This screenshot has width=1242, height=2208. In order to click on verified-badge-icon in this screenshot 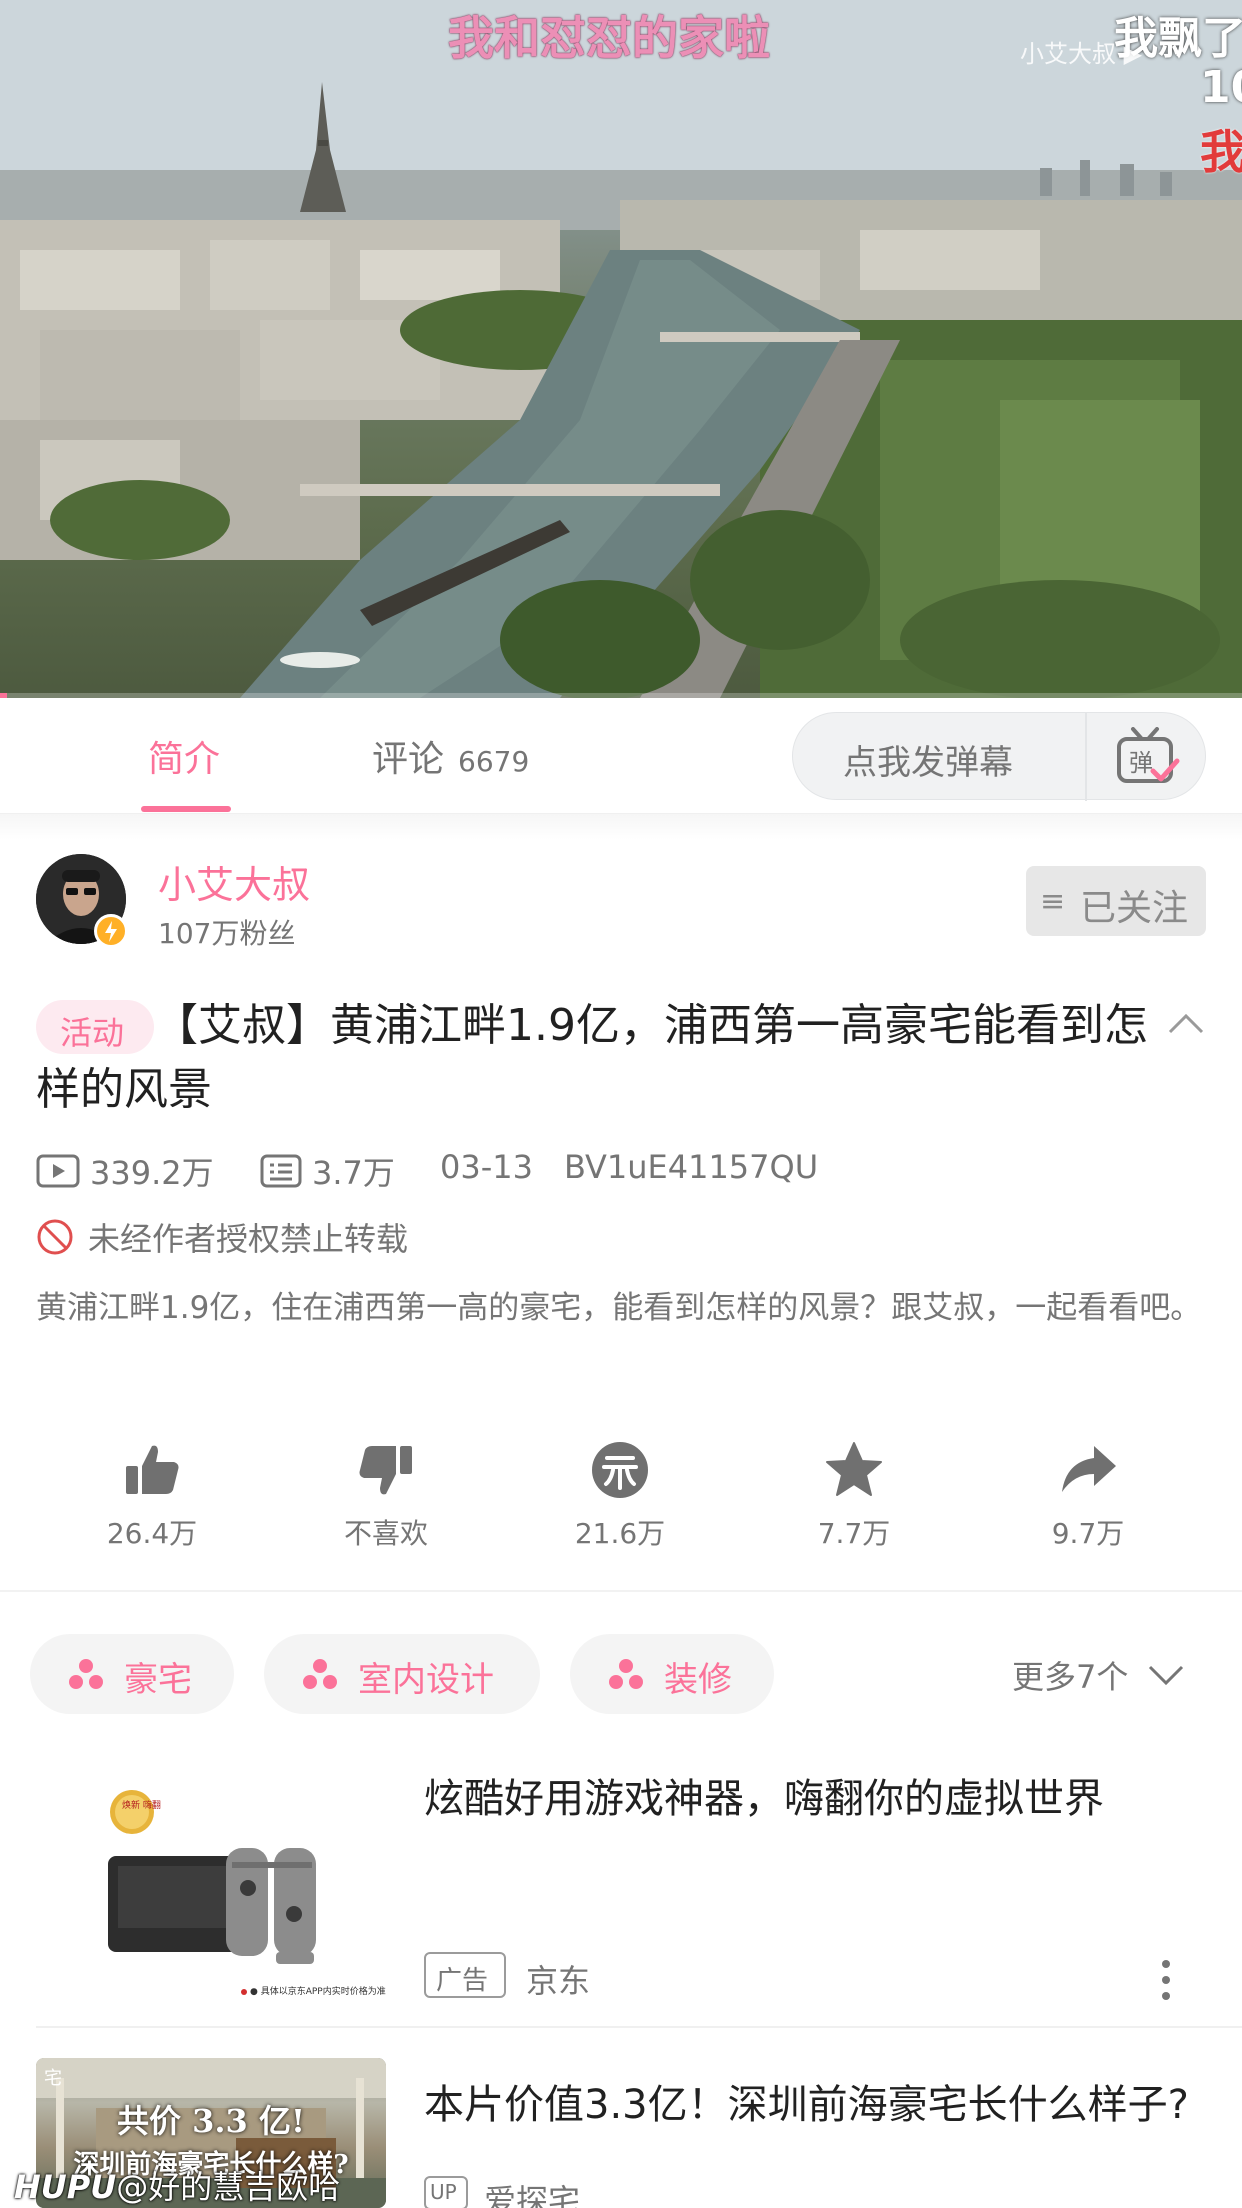, I will do `click(111, 931)`.